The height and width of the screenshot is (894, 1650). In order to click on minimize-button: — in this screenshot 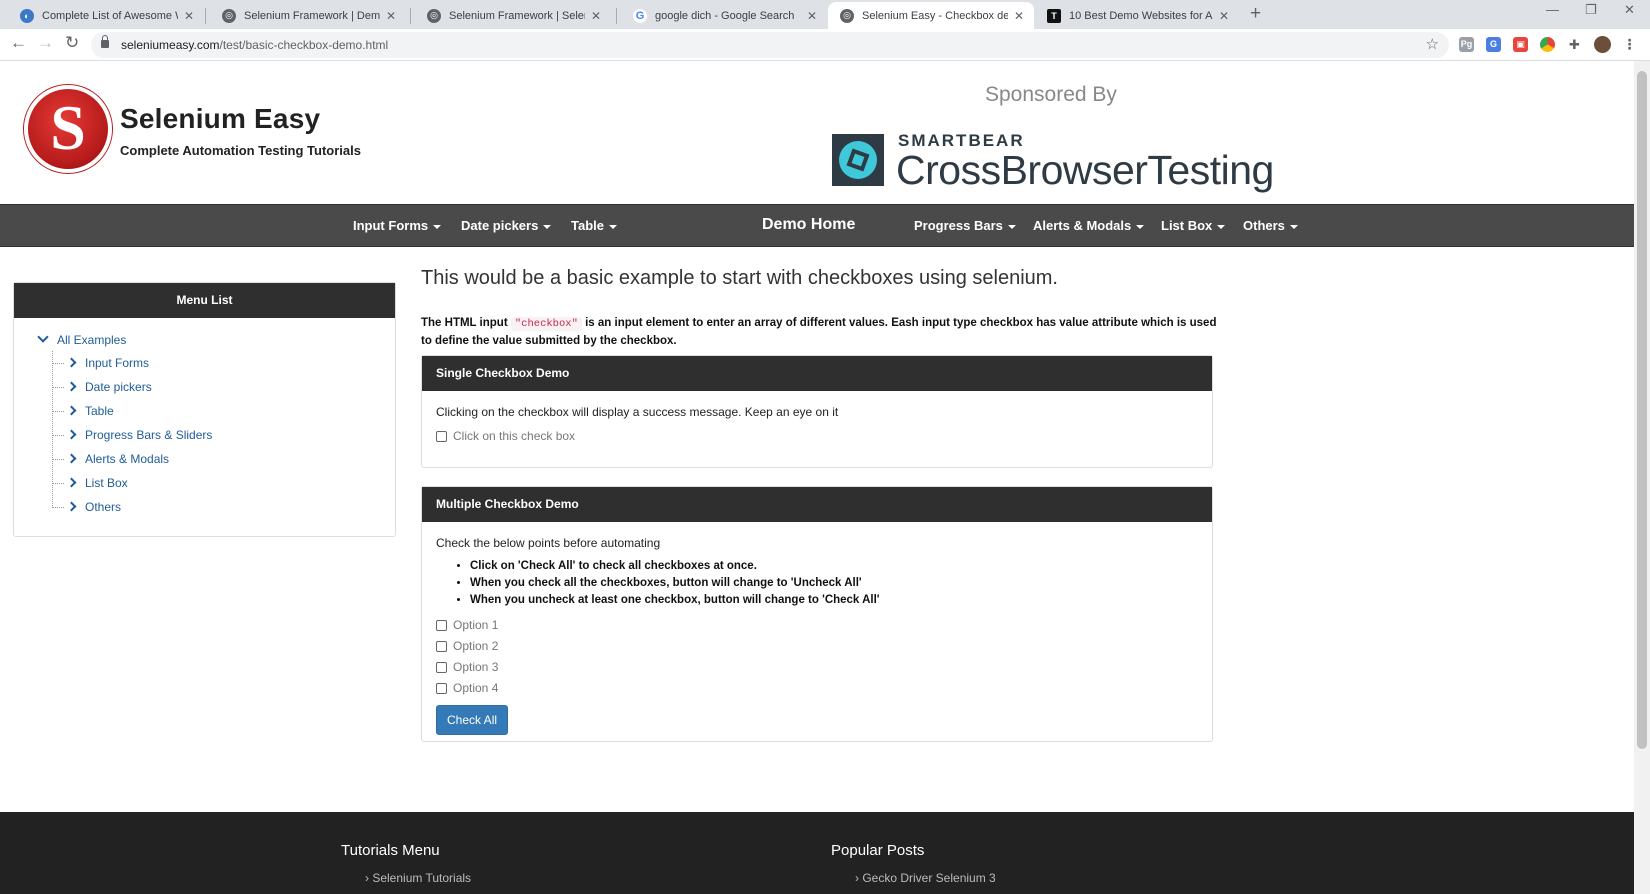, I will do `click(1552, 9)`.